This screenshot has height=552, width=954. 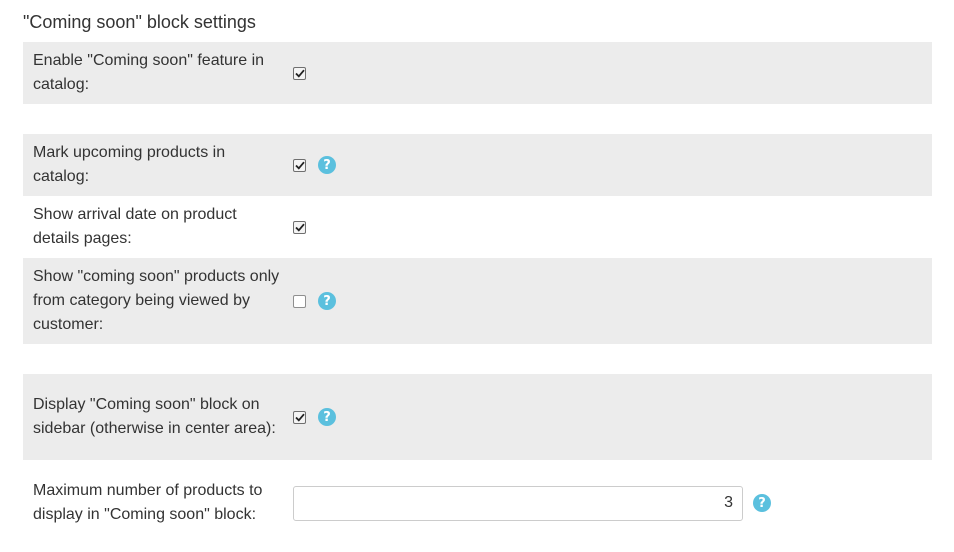 I want to click on arrival-date-checkbox, so click(x=299, y=227).